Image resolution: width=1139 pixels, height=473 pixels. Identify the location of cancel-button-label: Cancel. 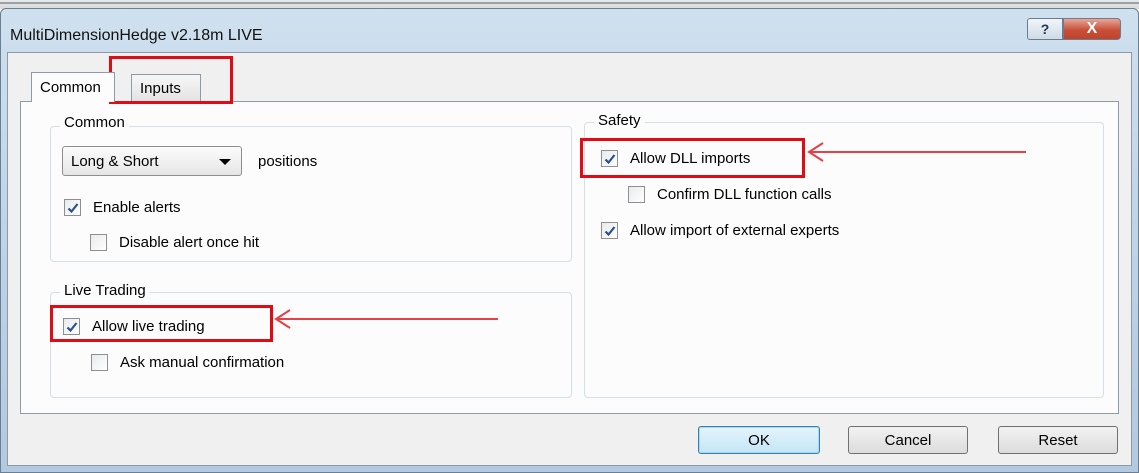
(908, 440).